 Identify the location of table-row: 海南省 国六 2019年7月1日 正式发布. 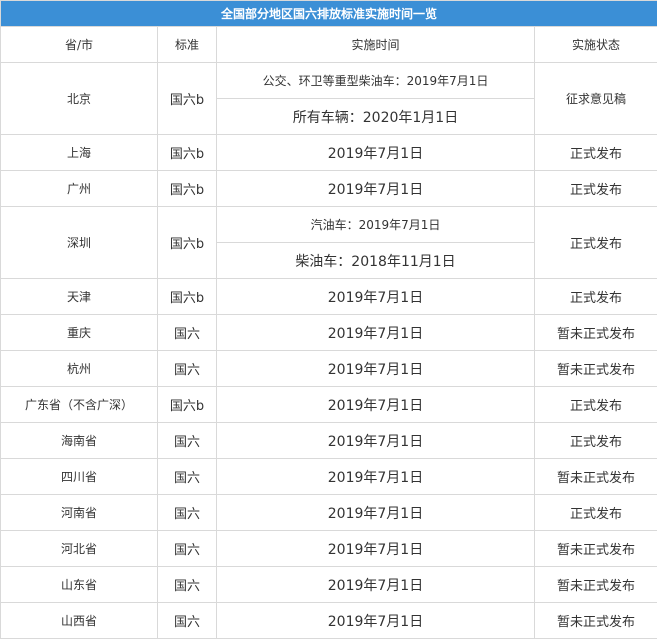
(328, 440).